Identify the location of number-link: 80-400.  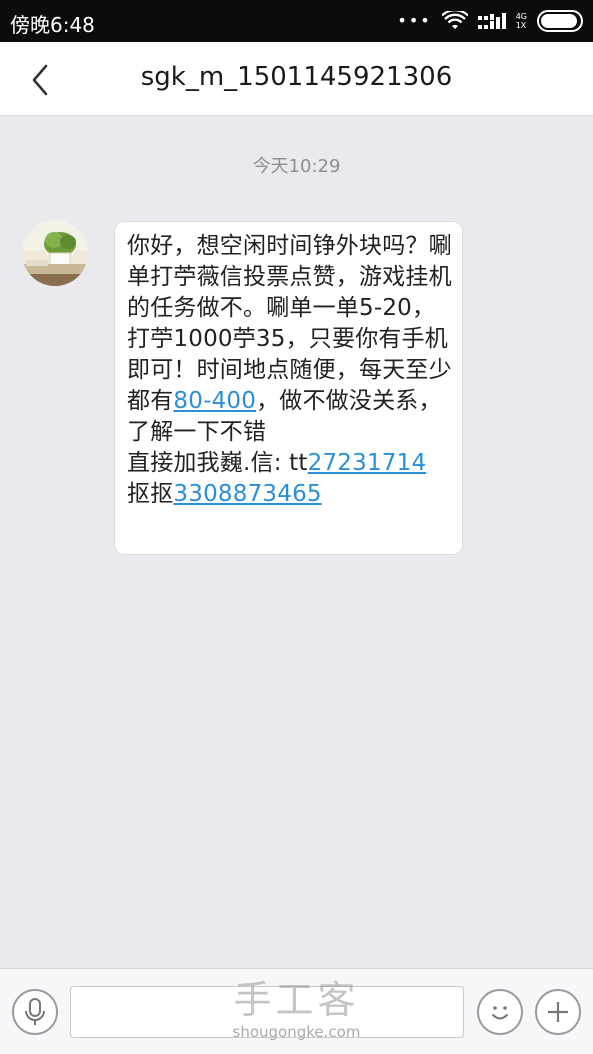
(214, 401).